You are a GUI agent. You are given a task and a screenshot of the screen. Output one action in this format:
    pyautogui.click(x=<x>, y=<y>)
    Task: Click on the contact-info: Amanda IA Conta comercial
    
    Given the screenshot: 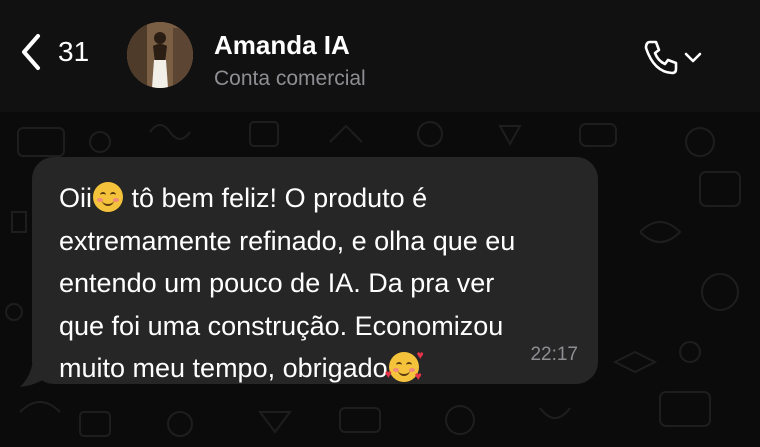 What is the action you would take?
    pyautogui.click(x=290, y=60)
    